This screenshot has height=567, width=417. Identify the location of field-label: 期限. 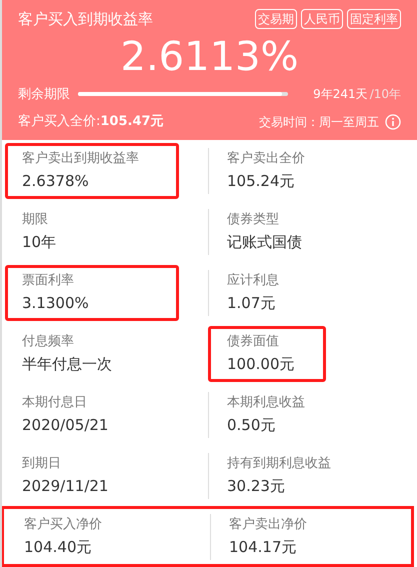
(35, 219).